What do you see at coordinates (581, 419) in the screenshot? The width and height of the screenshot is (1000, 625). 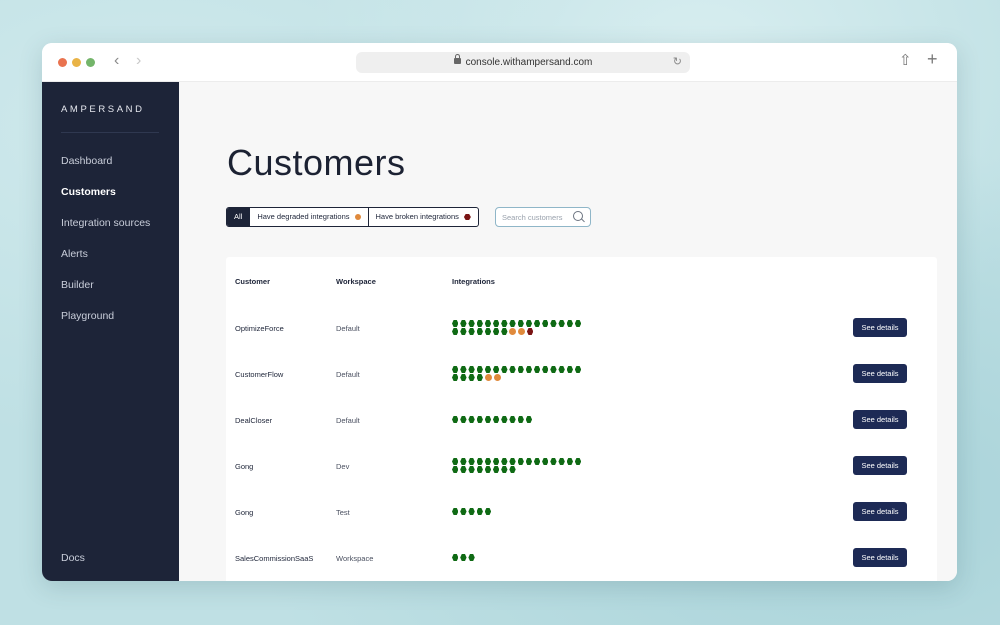 I see `table-row: DealCloser Default See details` at bounding box center [581, 419].